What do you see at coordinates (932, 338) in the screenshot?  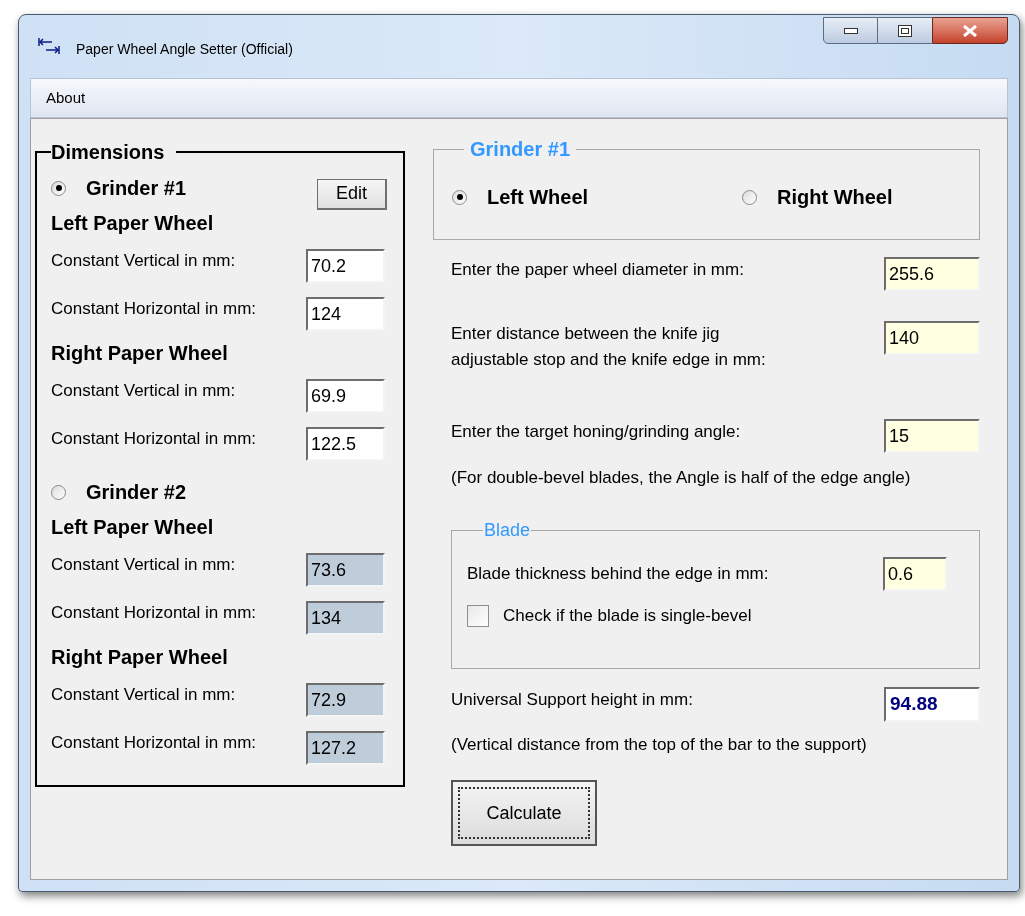 I see `number-field: 140` at bounding box center [932, 338].